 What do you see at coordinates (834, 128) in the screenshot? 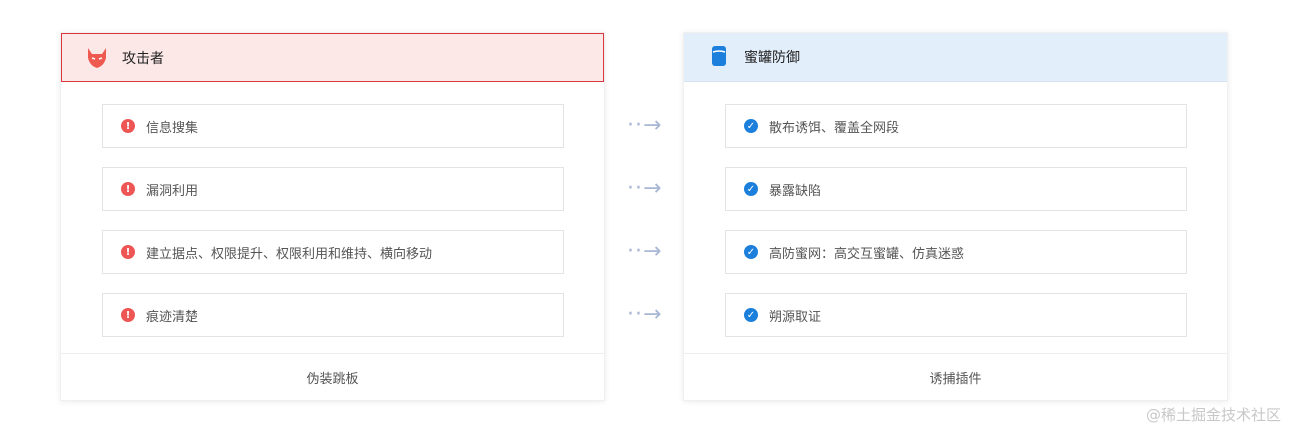
I see `defense-step-label: 散布诱饵、覆盖全网段` at bounding box center [834, 128].